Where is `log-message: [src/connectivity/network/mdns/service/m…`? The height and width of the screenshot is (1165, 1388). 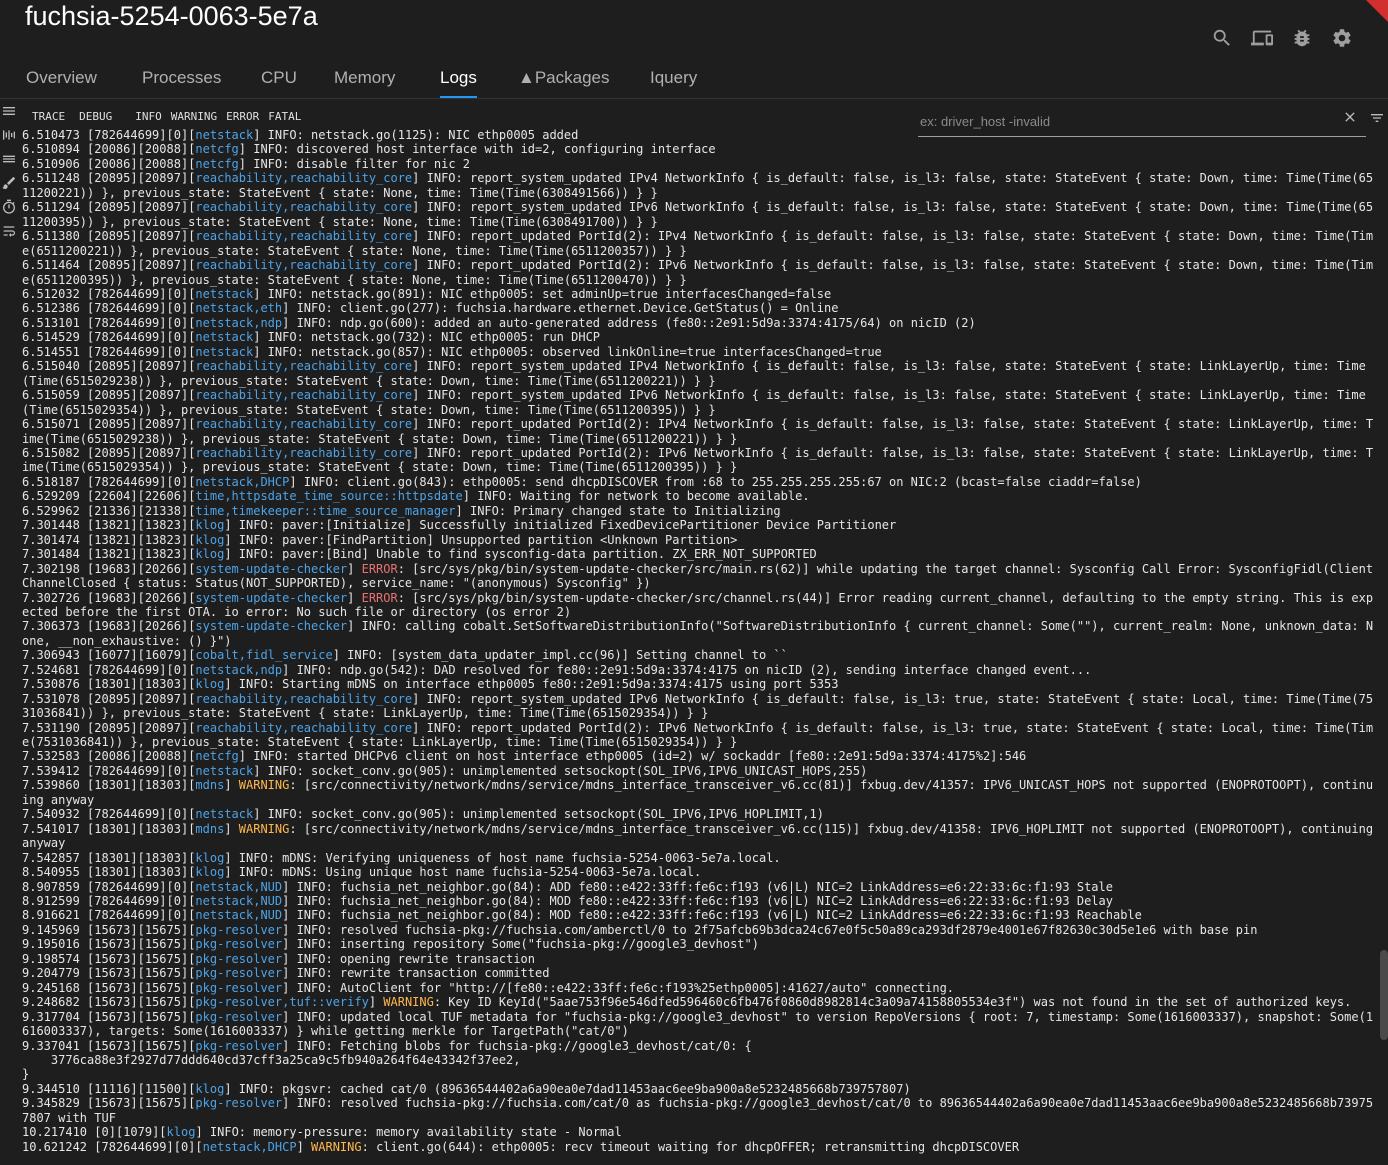 log-message: [src/connectivity/network/mdns/service/m… is located at coordinates (698, 836).